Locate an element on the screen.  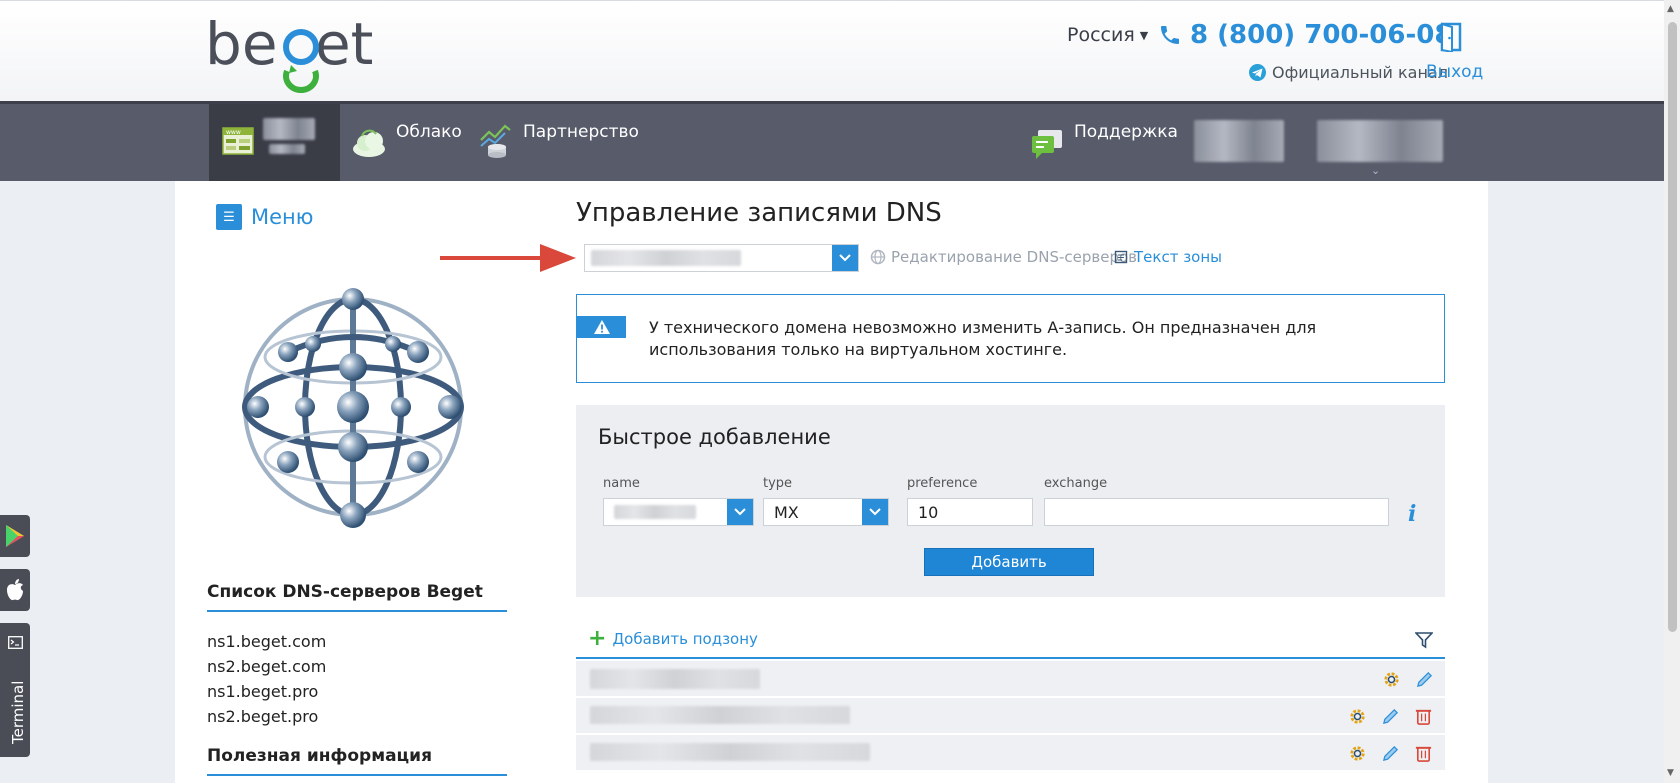
add-record-button: Добавить is located at coordinates (1009, 562).